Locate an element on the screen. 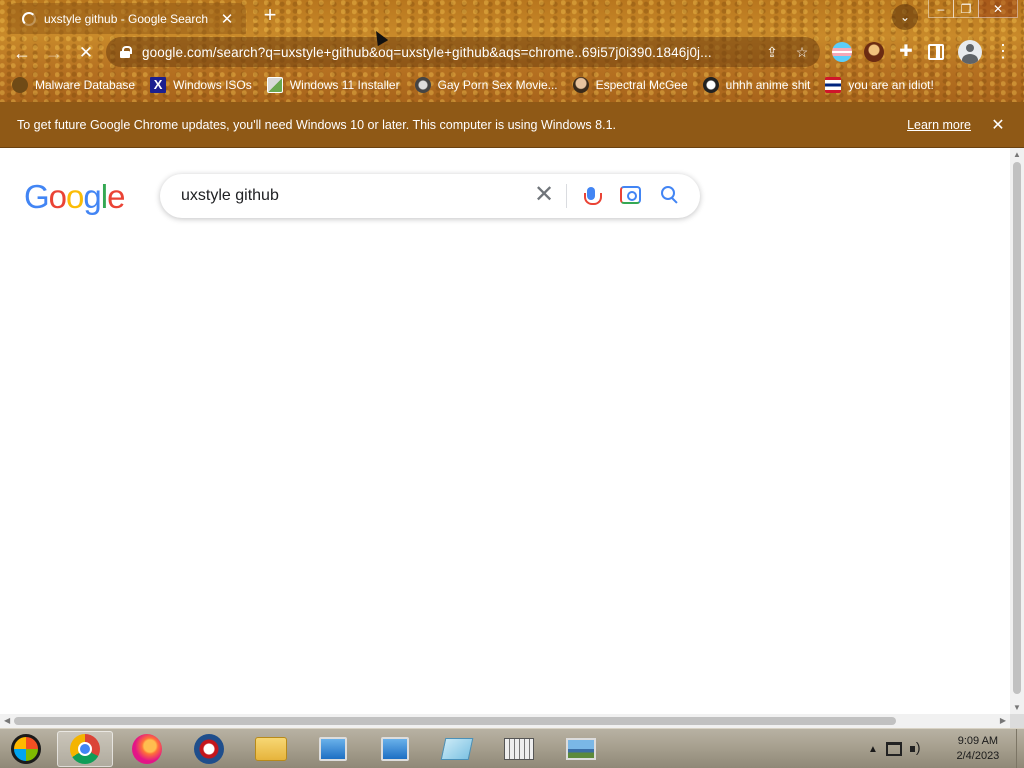 The image size is (1024, 768). google-logo: Google is located at coordinates (74, 197).